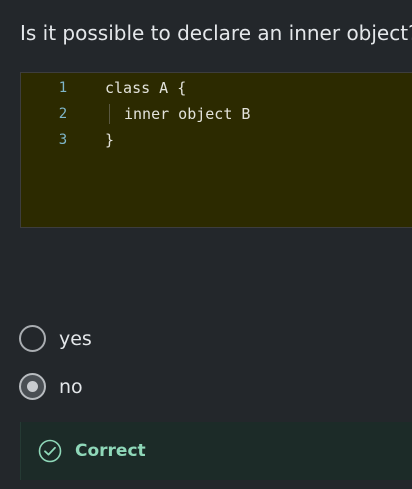 This screenshot has height=489, width=412. What do you see at coordinates (146, 88) in the screenshot?
I see `code-text: class A {` at bounding box center [146, 88].